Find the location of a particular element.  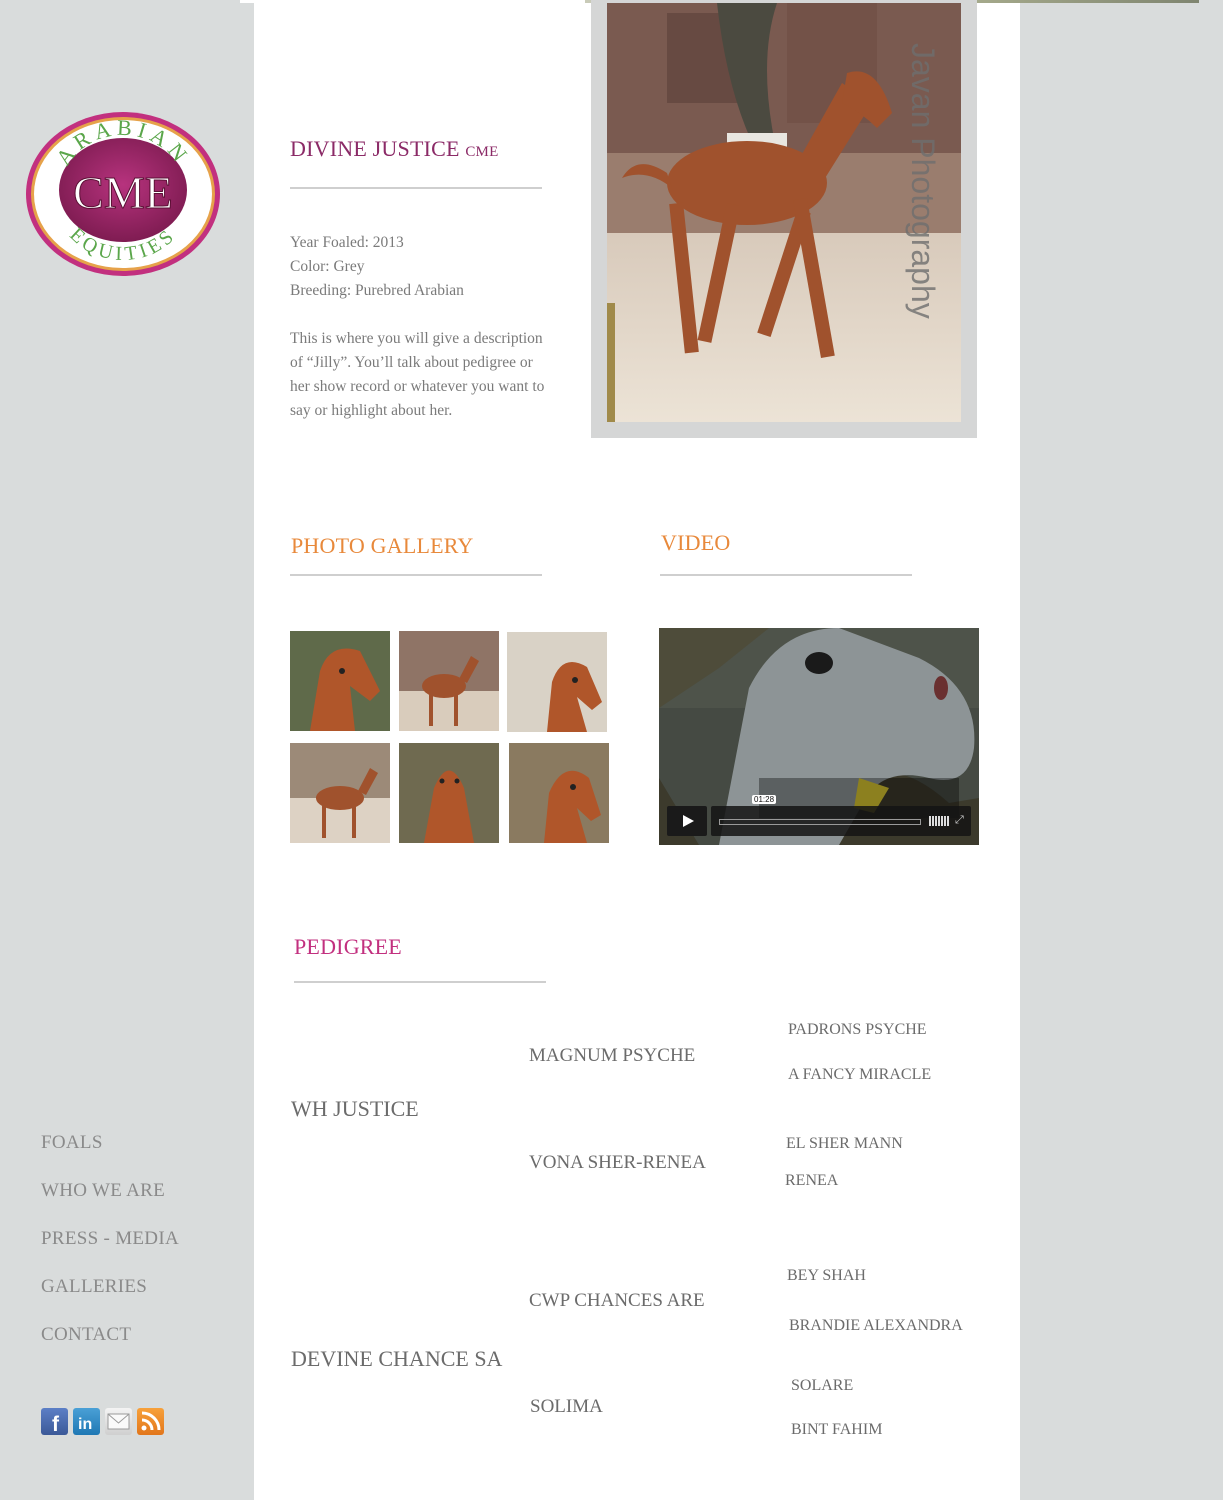

pedigree-ss-sire: PADRONS PSYCHE is located at coordinates (857, 1029).